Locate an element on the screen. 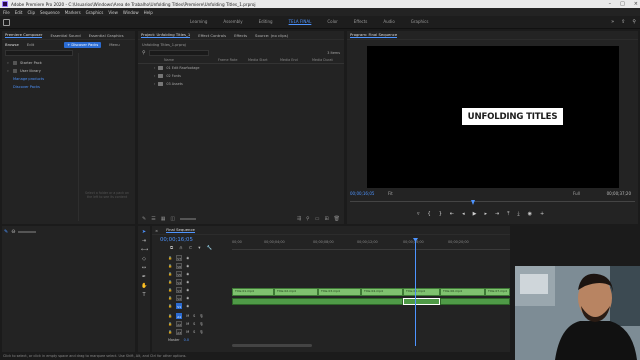  find-icon: ⚲ is located at coordinates (308, 219).